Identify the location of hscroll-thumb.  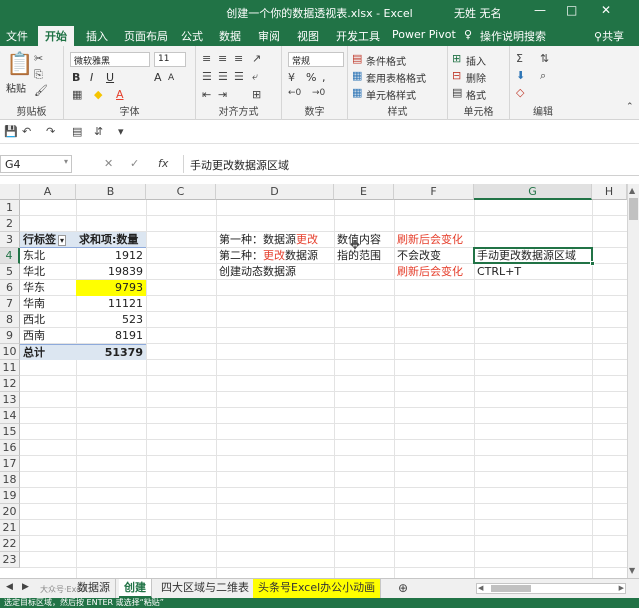
(511, 588).